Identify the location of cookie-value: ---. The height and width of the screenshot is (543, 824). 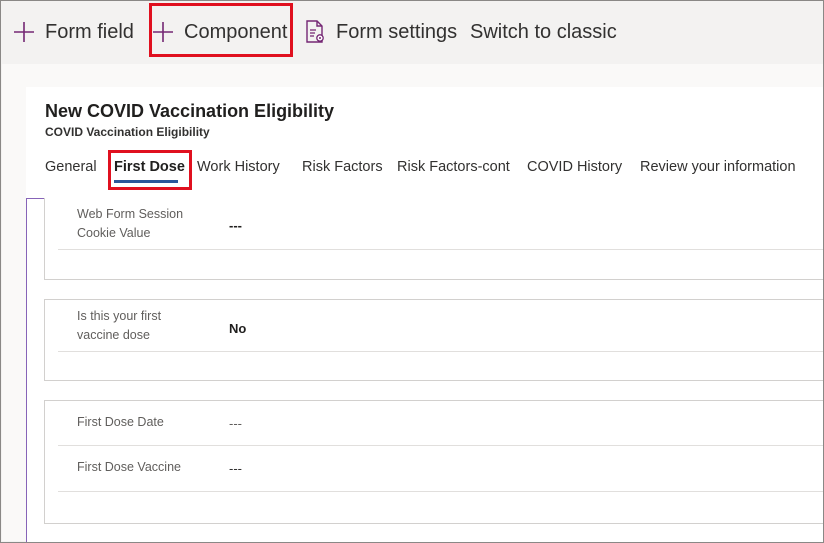
(235, 225).